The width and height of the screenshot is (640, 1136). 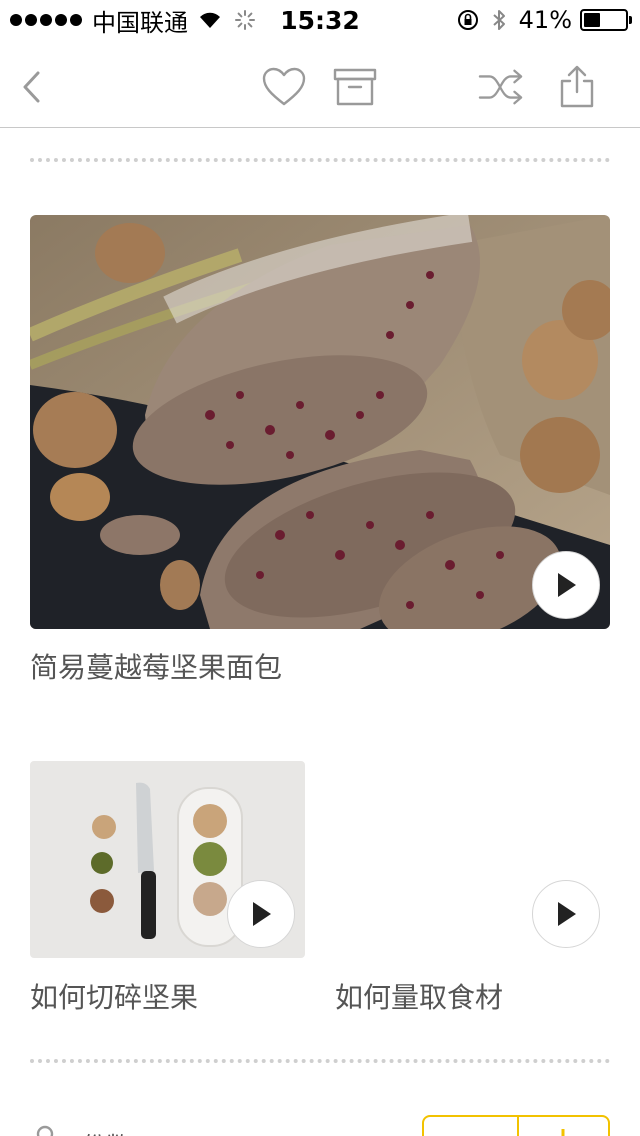 I want to click on status-right: 41%, so click(x=544, y=20).